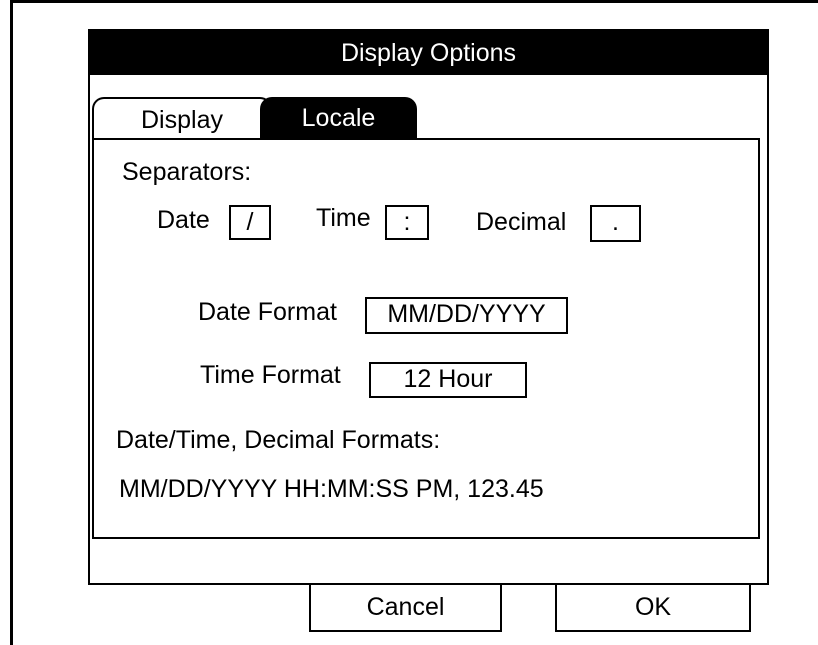  What do you see at coordinates (182, 117) in the screenshot?
I see `tab-display: Display` at bounding box center [182, 117].